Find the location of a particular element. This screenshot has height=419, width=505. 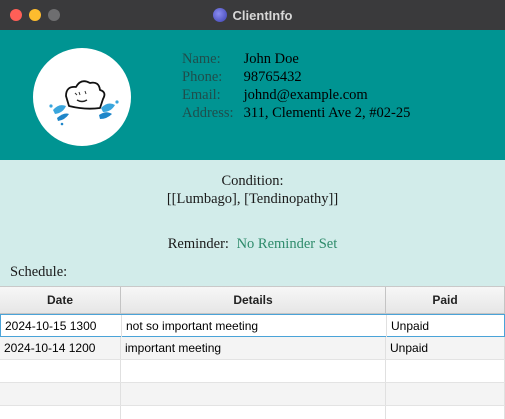

cell-date: 2024-10-15 1300 is located at coordinates (61, 326).